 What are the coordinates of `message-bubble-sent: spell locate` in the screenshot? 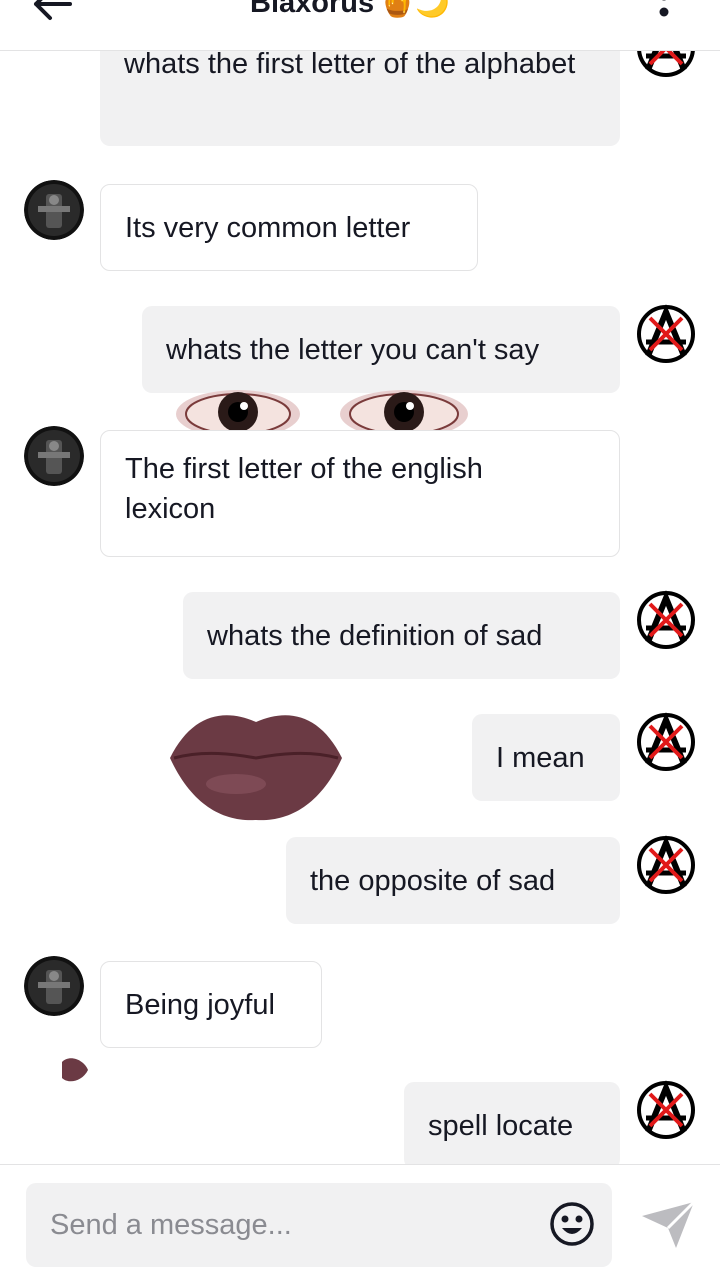 It's located at (512, 1123).